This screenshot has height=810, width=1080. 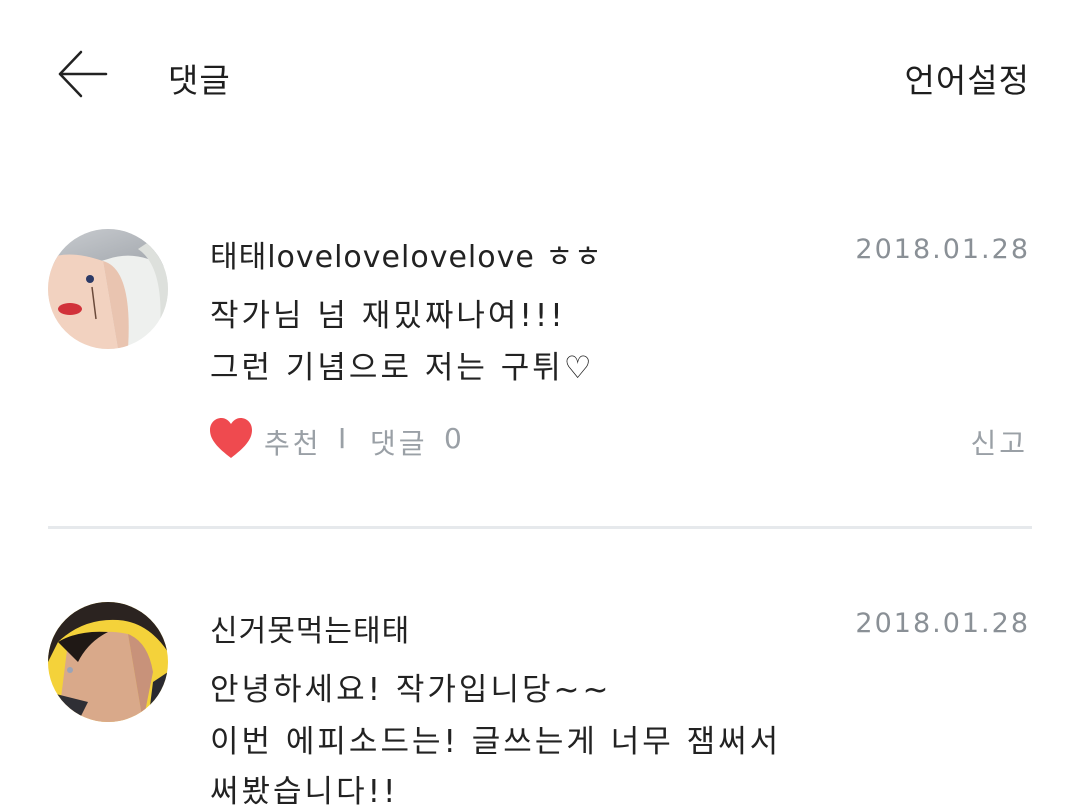 I want to click on arrow-left-icon, so click(x=83, y=74).